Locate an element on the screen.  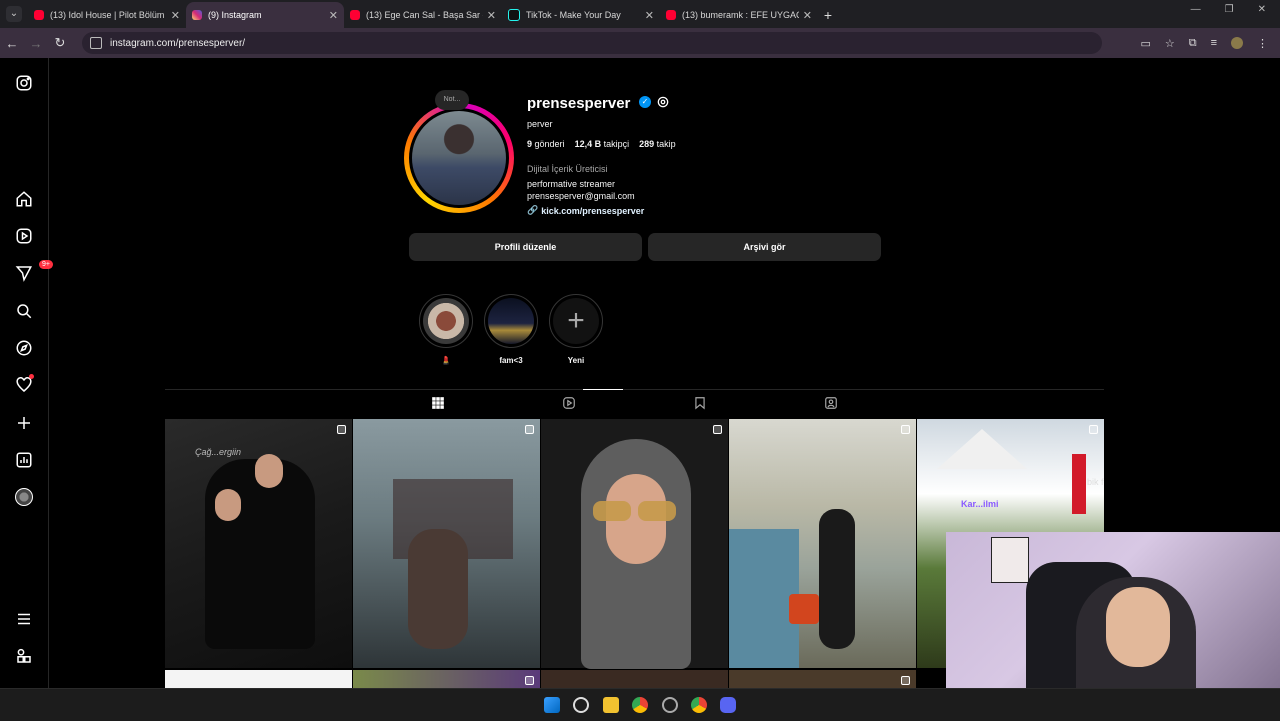
saved-tab-icon is located at coordinates (700, 403).